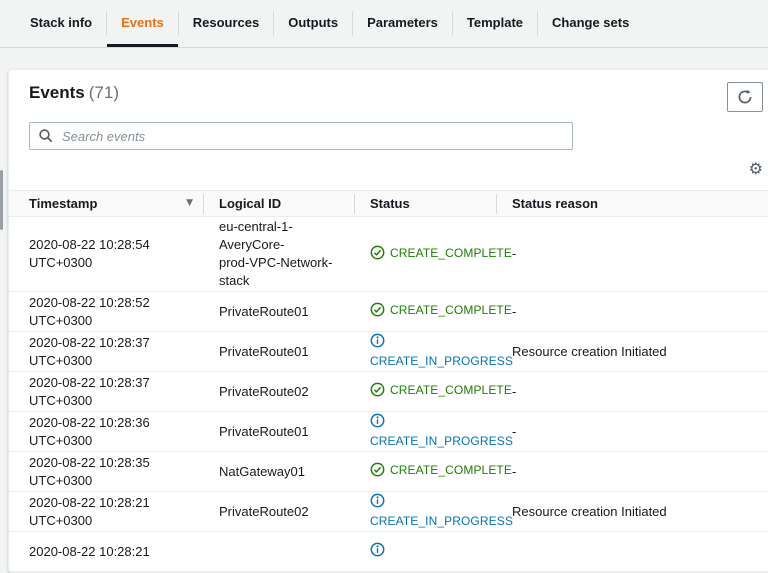 This screenshot has width=768, height=573. I want to click on status-reason-cell, so click(632, 551).